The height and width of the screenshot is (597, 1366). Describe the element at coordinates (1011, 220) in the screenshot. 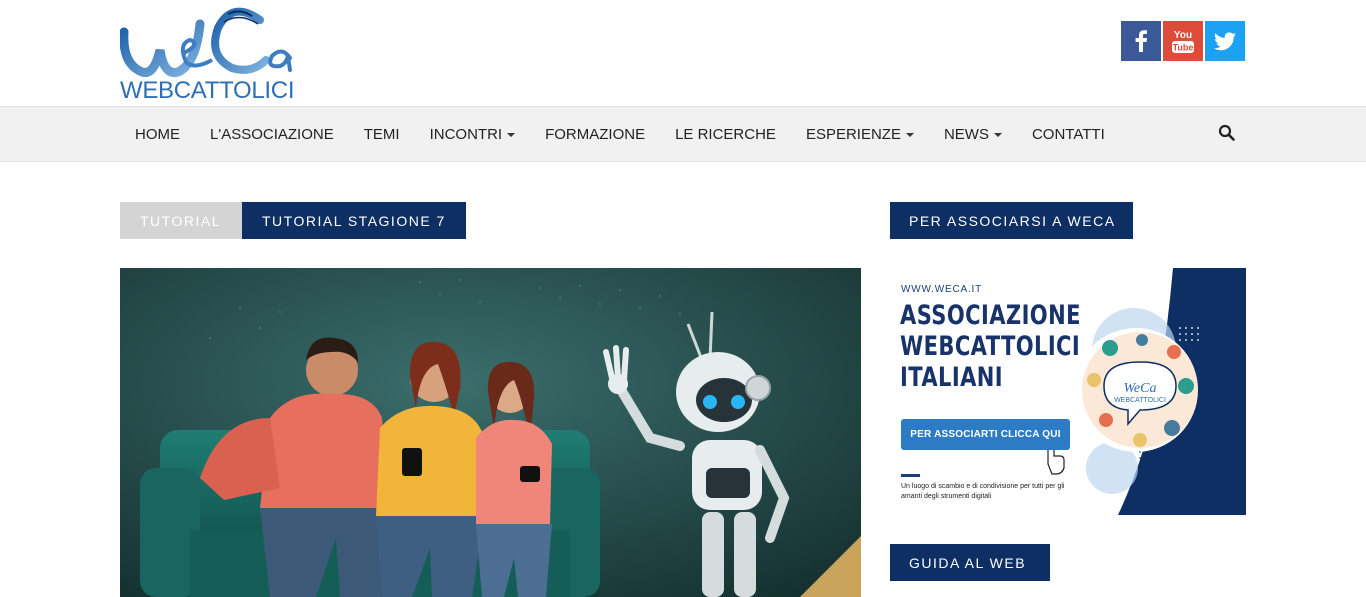

I see `sidebar-title-associate: PER ASSOCIARSI A WECA` at that location.